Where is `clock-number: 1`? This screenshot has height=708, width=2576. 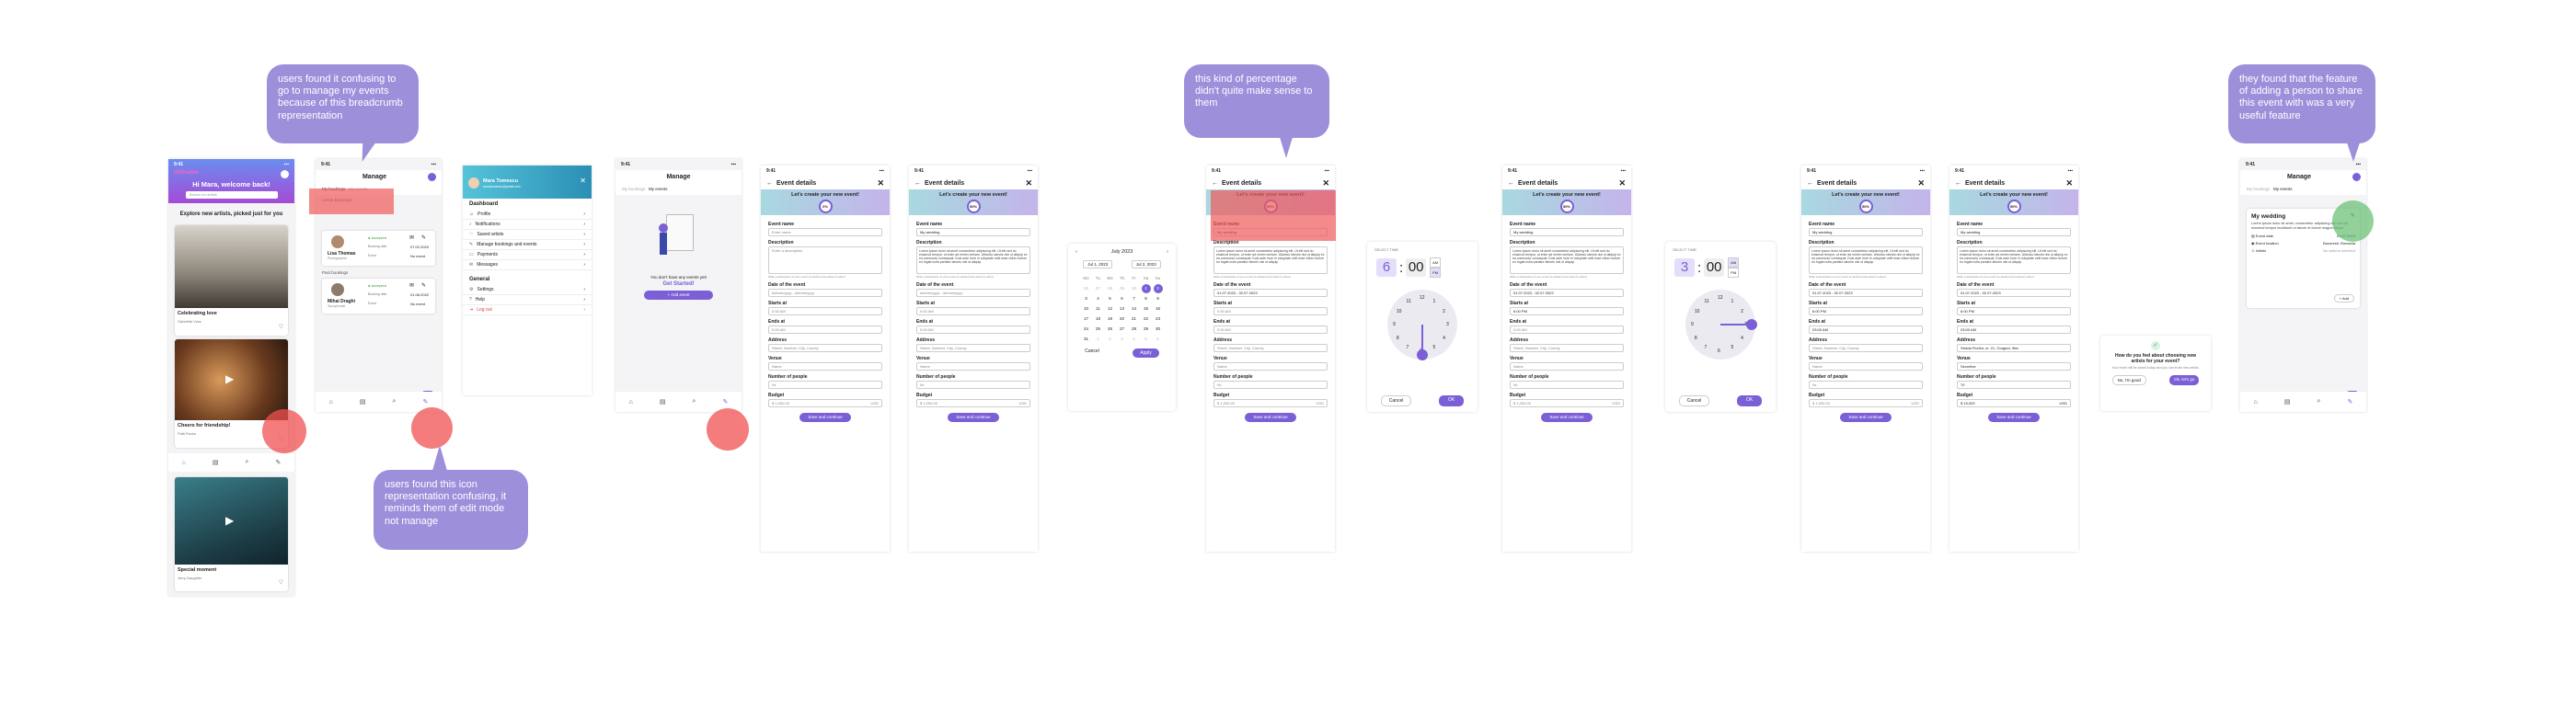
clock-number: 1 is located at coordinates (1434, 301).